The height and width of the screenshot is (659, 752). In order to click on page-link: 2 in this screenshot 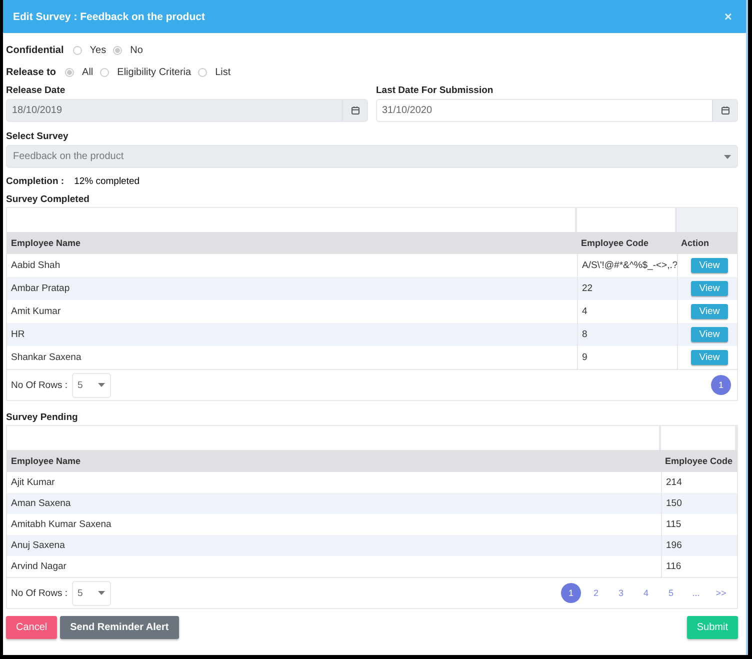, I will do `click(596, 593)`.